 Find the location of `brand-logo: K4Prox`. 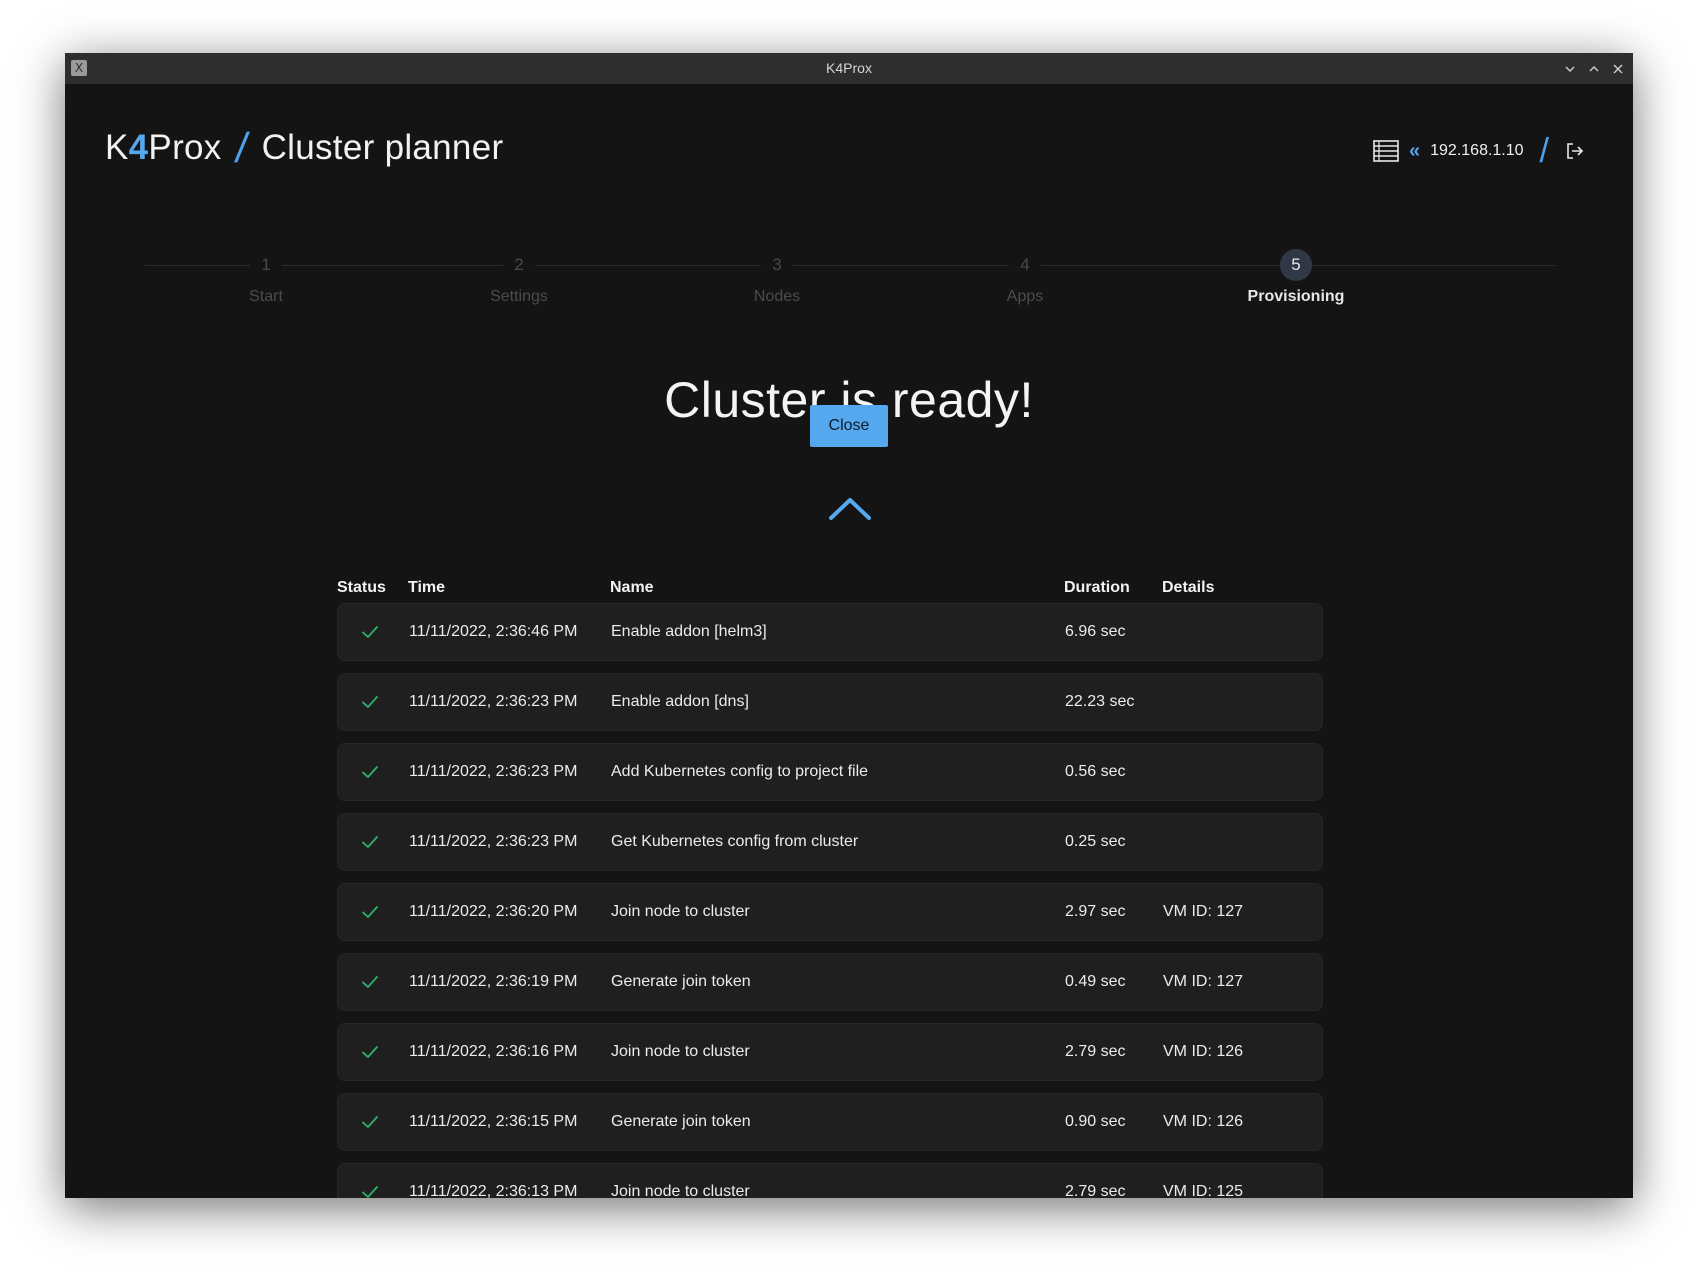

brand-logo: K4Prox is located at coordinates (163, 148).